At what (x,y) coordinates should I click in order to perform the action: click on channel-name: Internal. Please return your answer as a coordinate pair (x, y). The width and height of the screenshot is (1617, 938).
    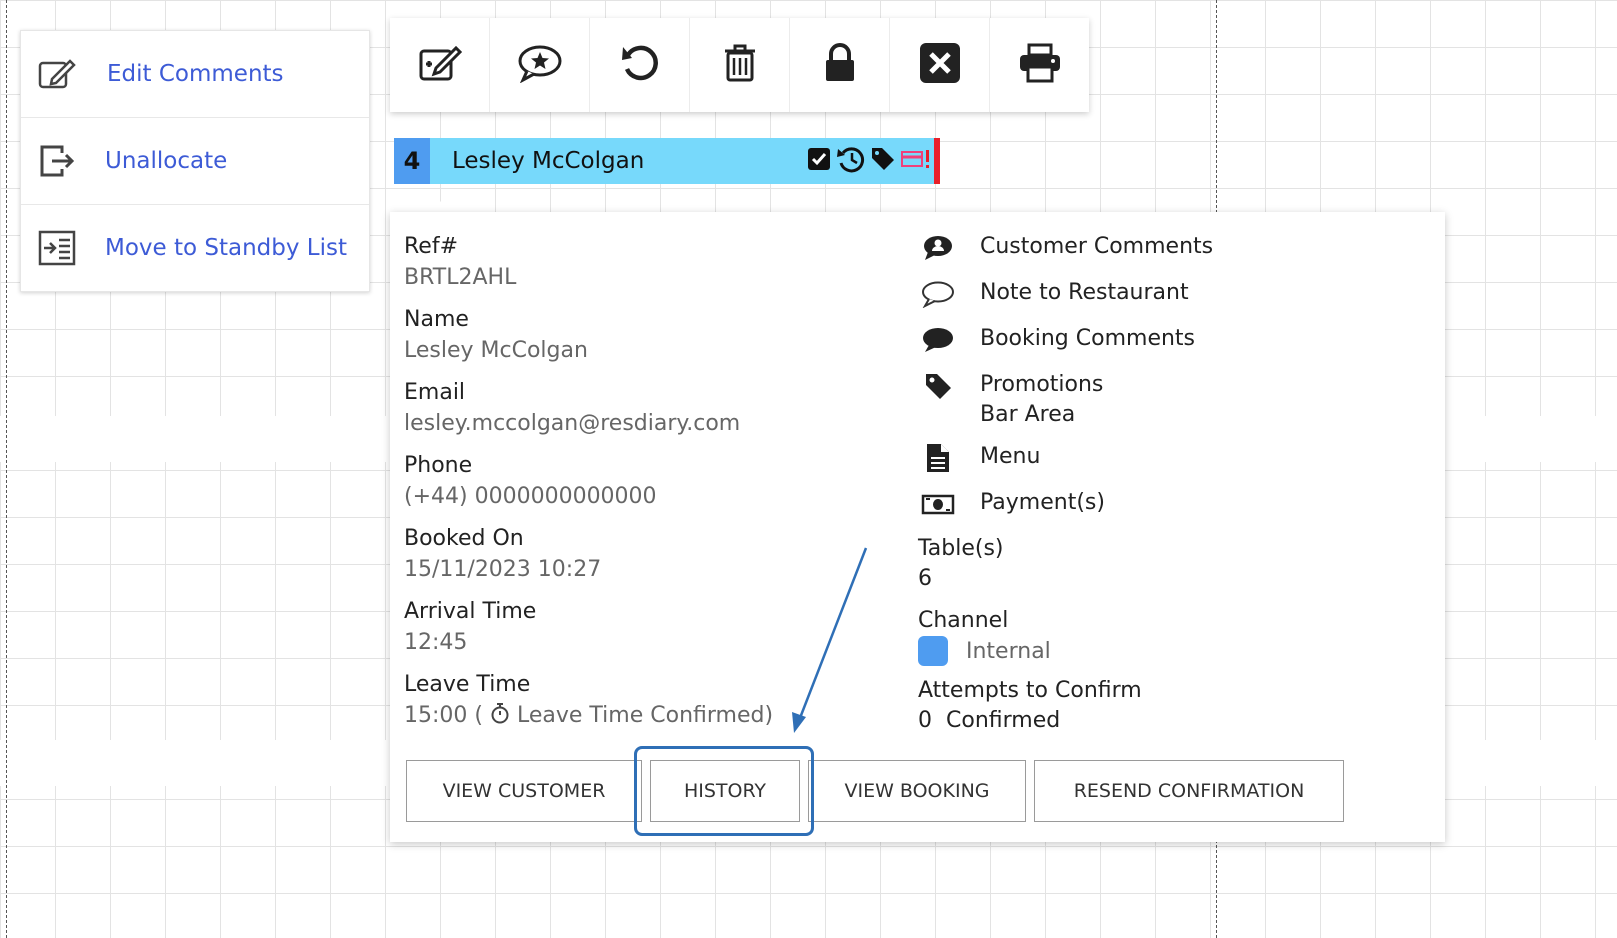
    Looking at the image, I should click on (1008, 651).